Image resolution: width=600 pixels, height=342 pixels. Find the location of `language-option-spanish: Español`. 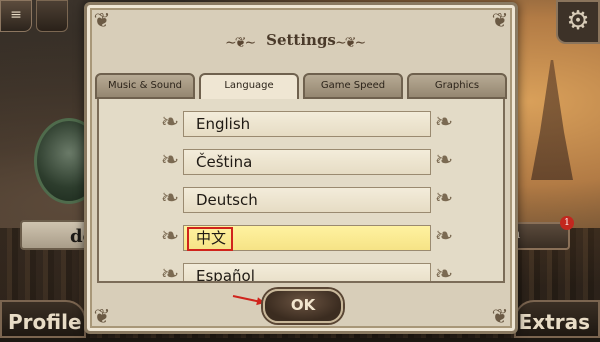

language-option-spanish: Español is located at coordinates (307, 272).